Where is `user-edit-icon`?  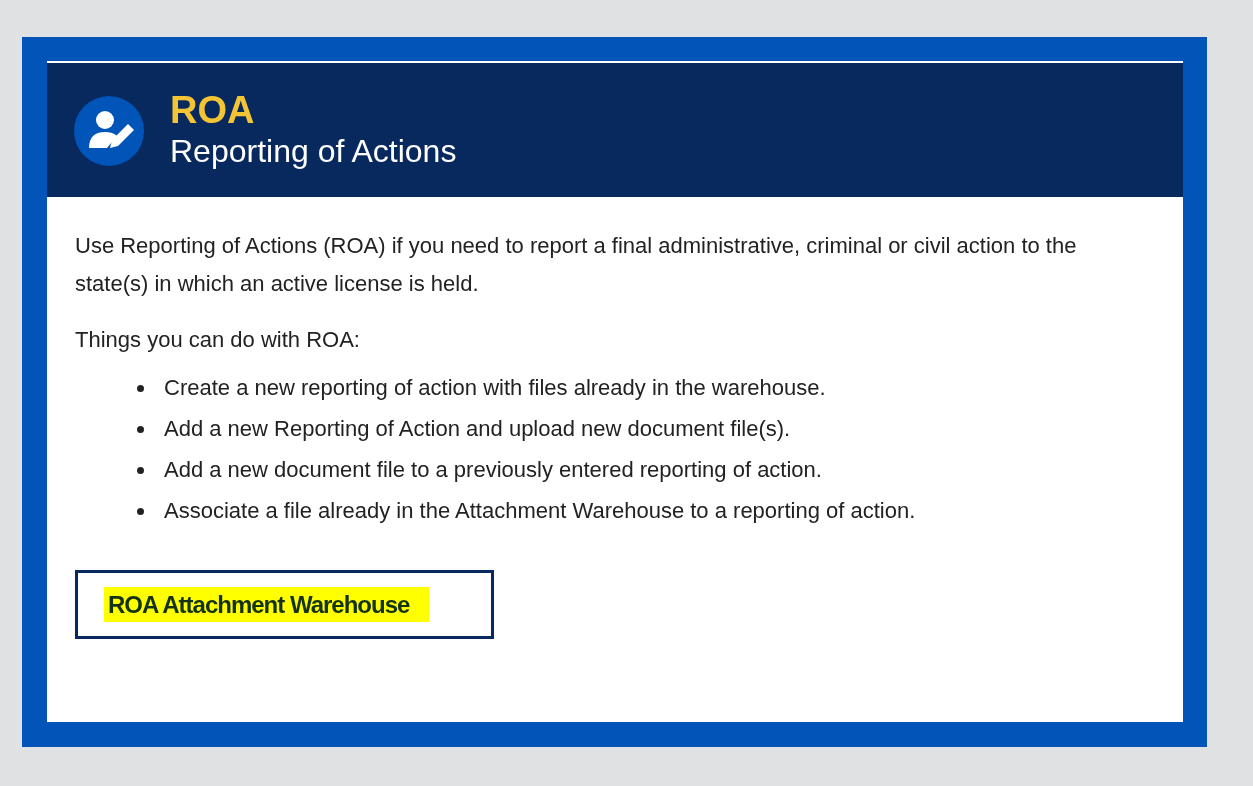
user-edit-icon is located at coordinates (109, 131).